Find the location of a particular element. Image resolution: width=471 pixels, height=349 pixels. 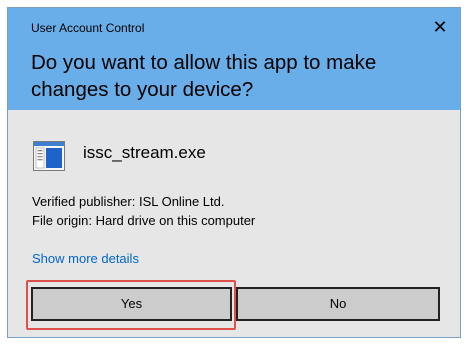

dialog-title: User Account Control is located at coordinates (88, 28).